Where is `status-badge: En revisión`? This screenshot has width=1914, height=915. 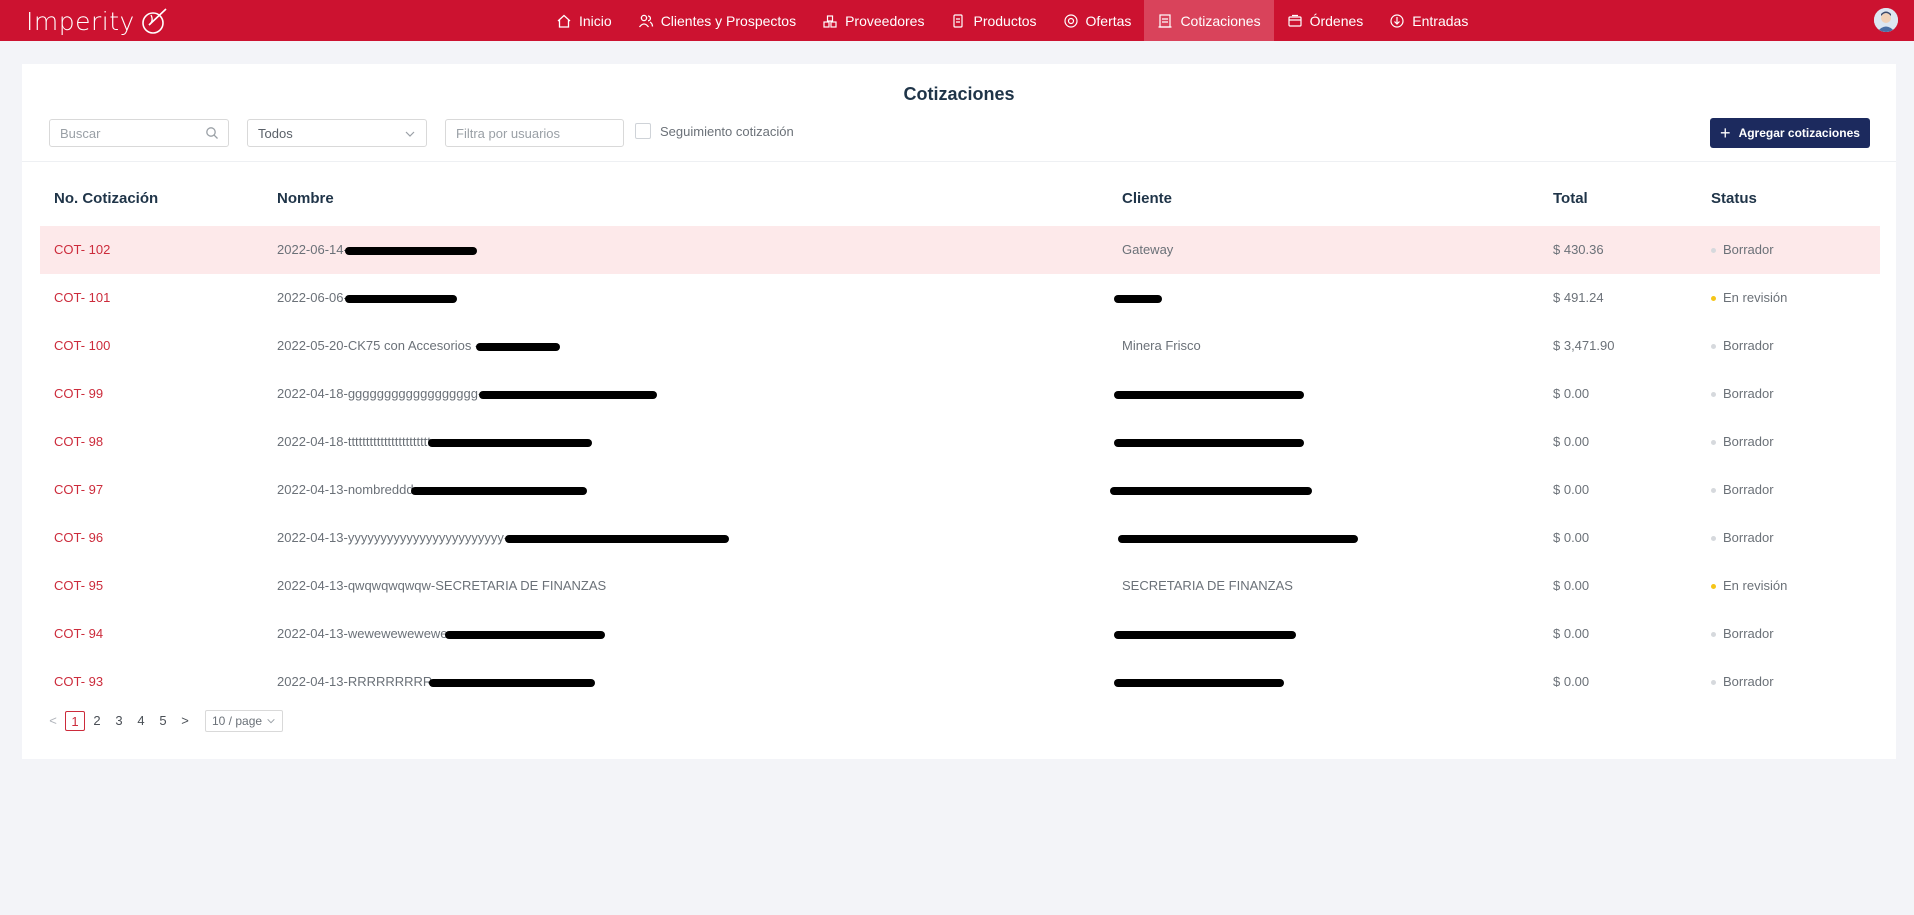
status-badge: En revisión is located at coordinates (1749, 298).